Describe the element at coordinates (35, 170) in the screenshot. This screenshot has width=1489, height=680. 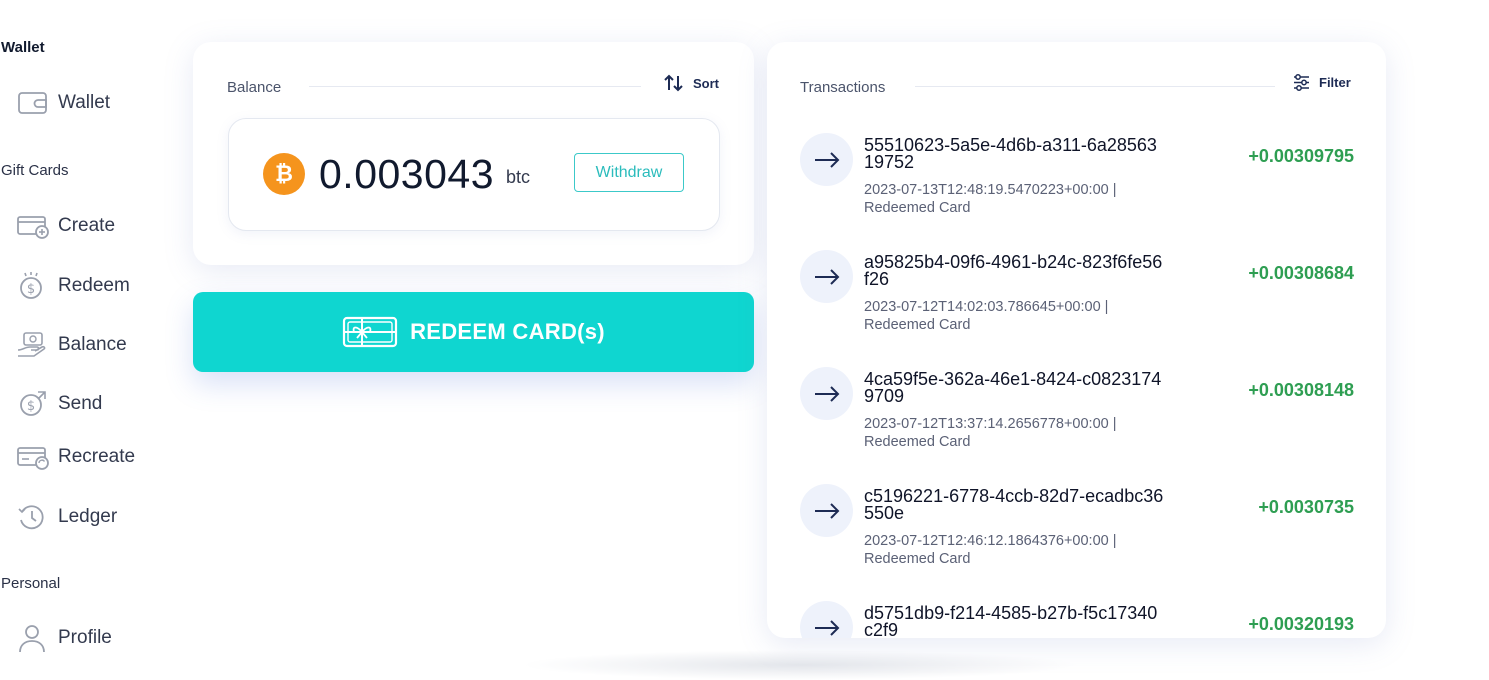
I see `section-title-gift-cards: Gift Cards` at that location.